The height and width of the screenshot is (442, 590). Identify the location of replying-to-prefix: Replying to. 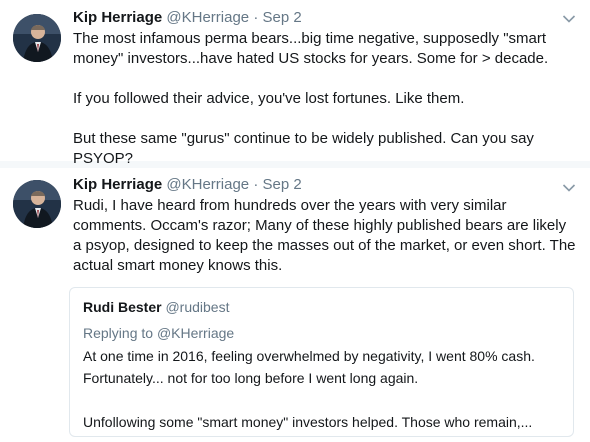
(118, 333).